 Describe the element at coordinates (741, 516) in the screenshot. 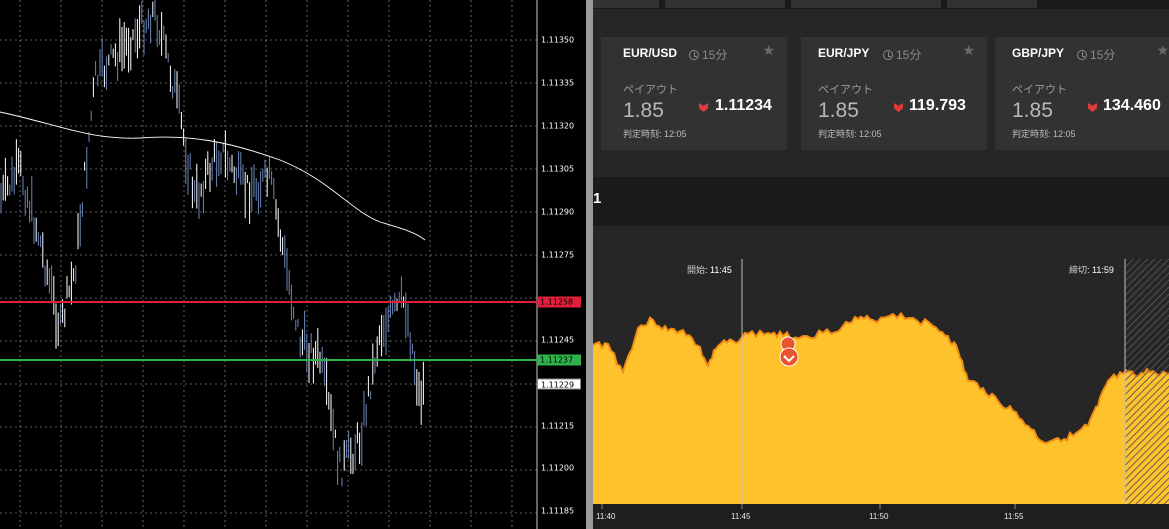

I see `x-tick-label: 11:45` at that location.